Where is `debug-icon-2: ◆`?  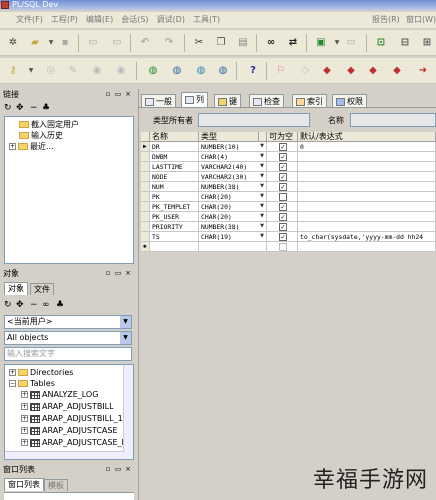
debug-icon-2: ◆ is located at coordinates (351, 71).